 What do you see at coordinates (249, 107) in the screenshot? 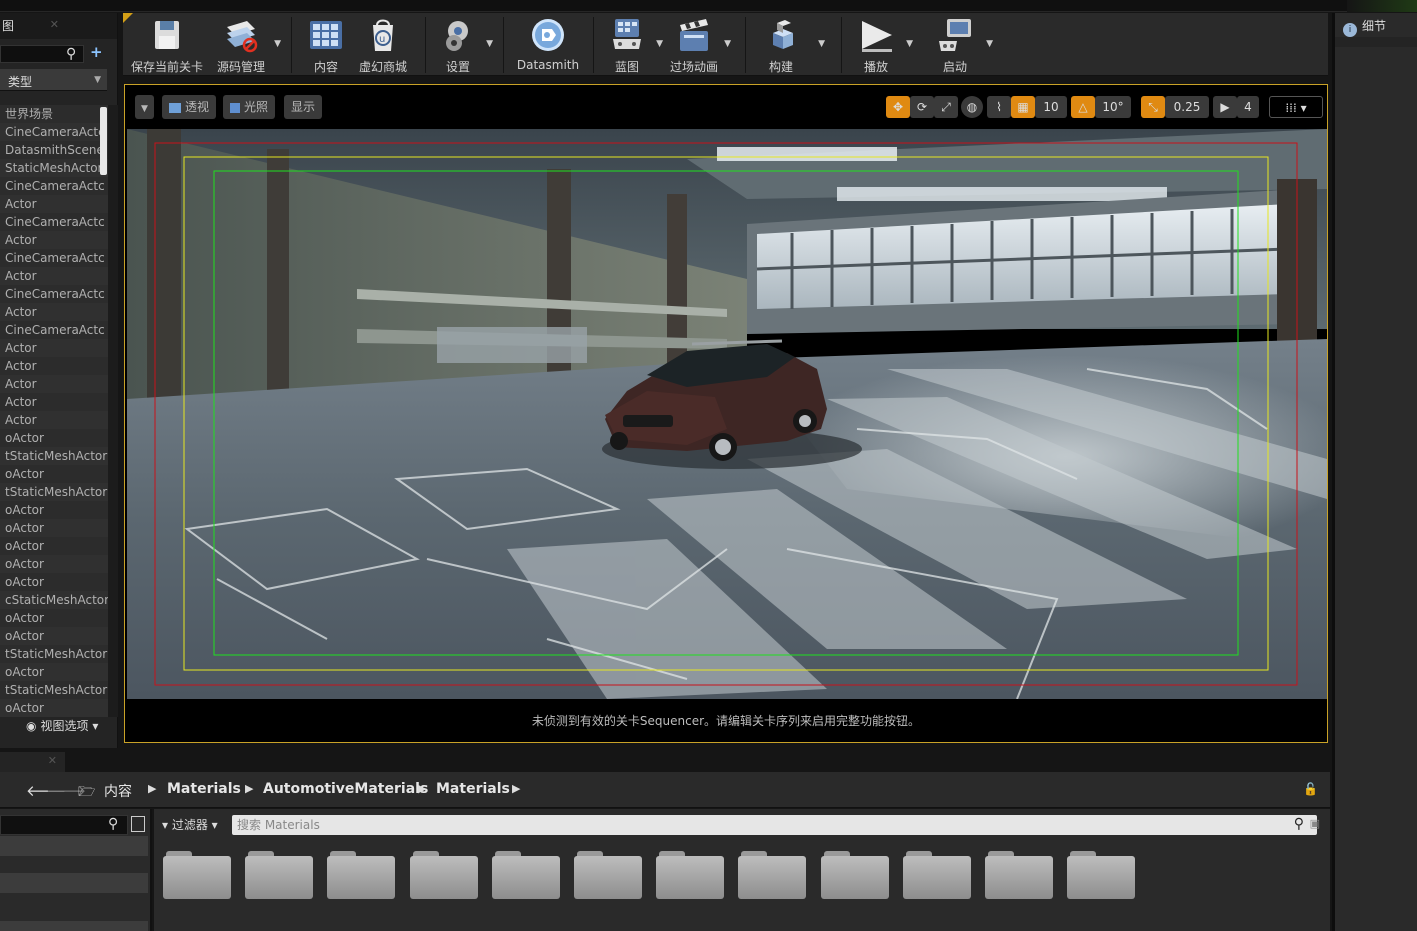
I see `lighting-mode-button: 光照` at bounding box center [249, 107].